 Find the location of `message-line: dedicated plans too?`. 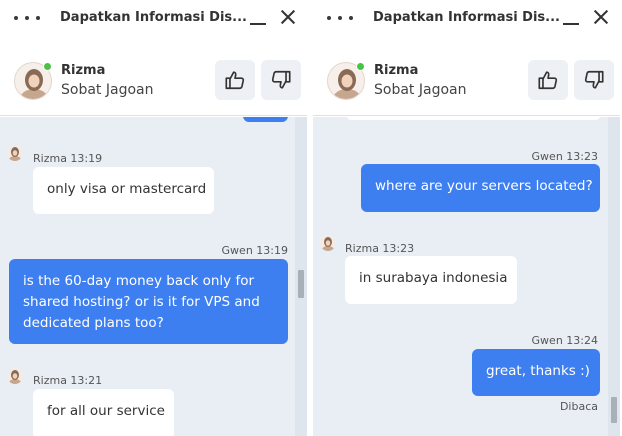

message-line: dedicated plans too? is located at coordinates (93, 323).